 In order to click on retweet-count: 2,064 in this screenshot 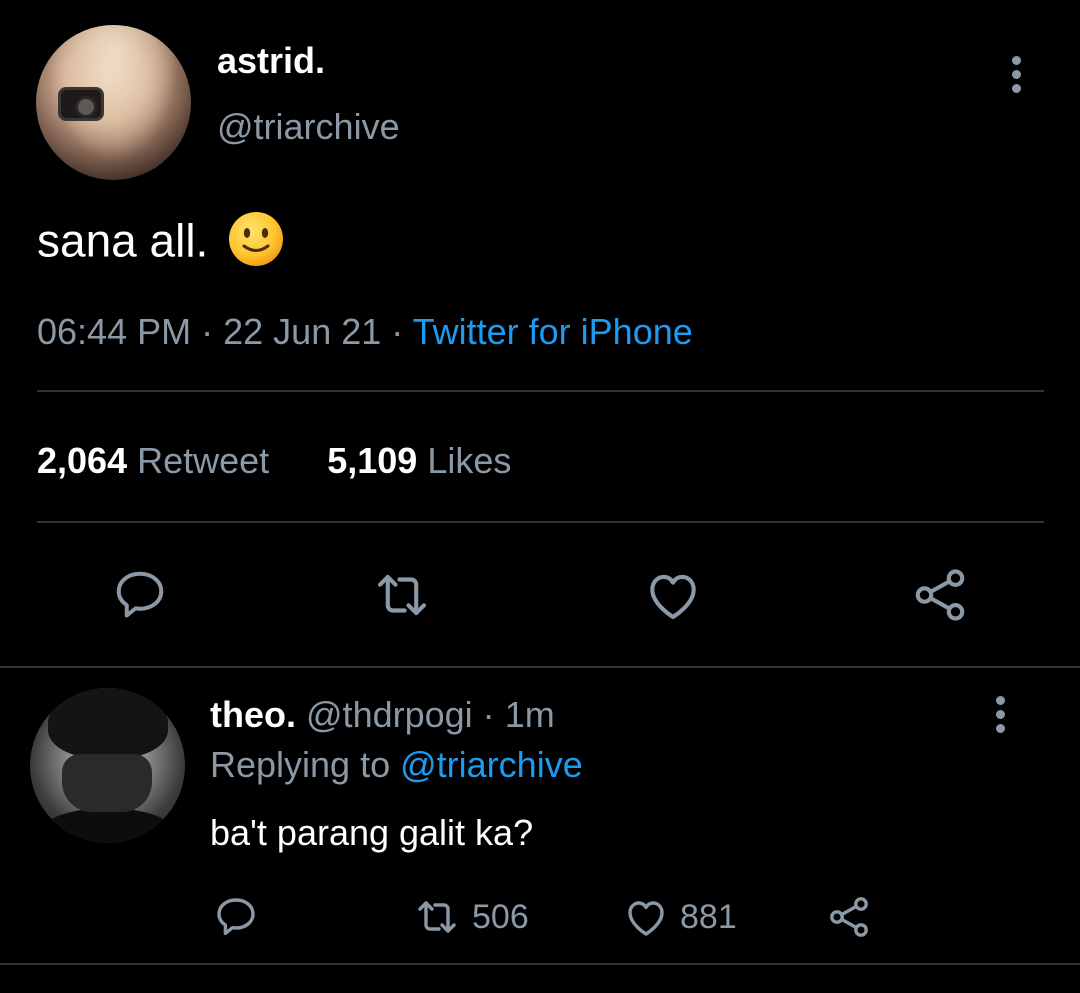, I will do `click(82, 460)`.